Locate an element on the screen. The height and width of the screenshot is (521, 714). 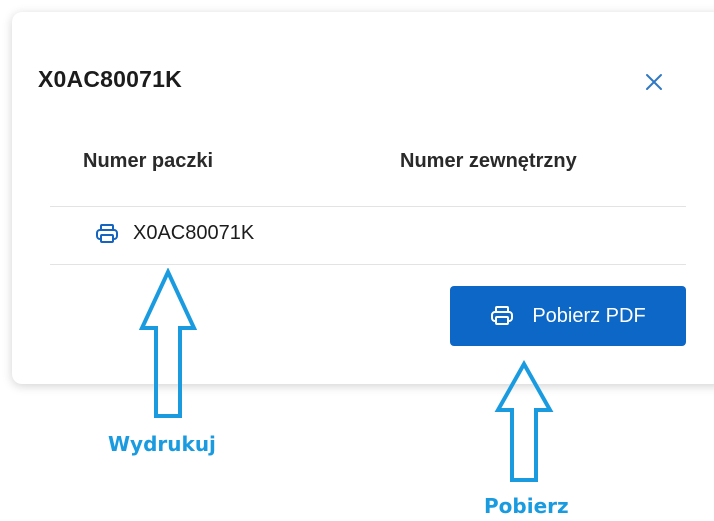
close-button is located at coordinates (654, 82).